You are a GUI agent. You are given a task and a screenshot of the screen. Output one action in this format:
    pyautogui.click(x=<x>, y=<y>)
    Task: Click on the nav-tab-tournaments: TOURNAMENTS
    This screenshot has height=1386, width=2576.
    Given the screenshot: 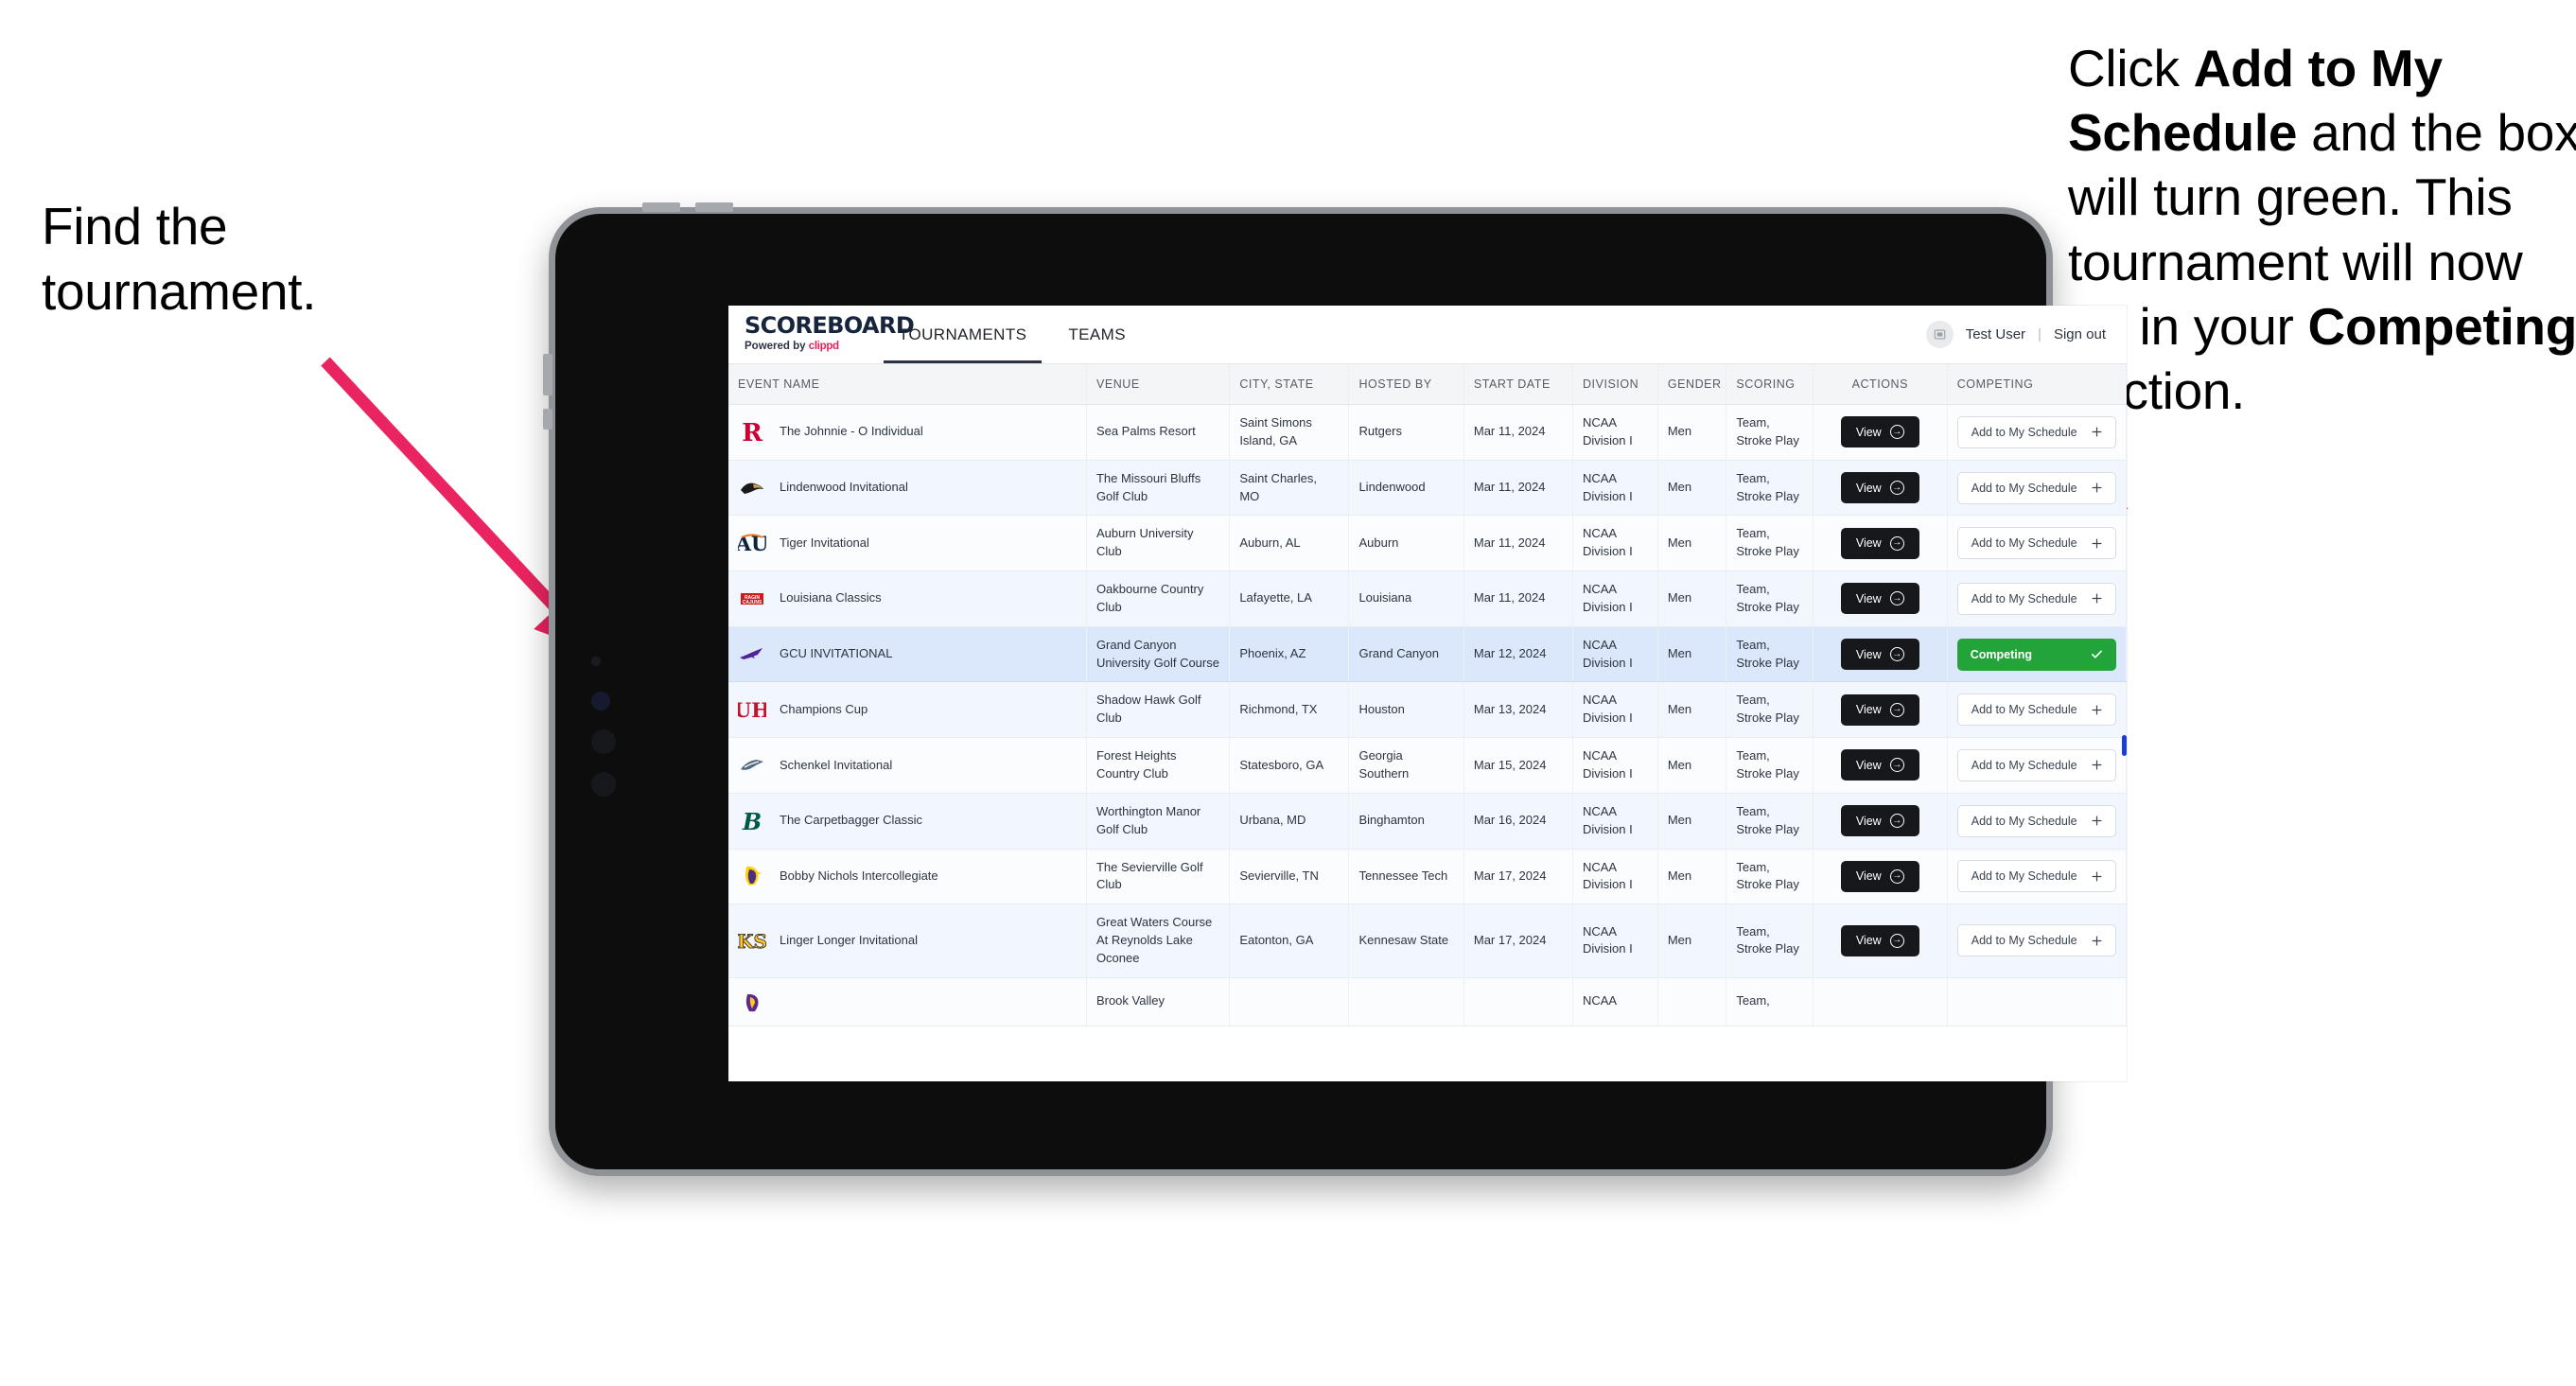 What is the action you would take?
    pyautogui.click(x=963, y=334)
    